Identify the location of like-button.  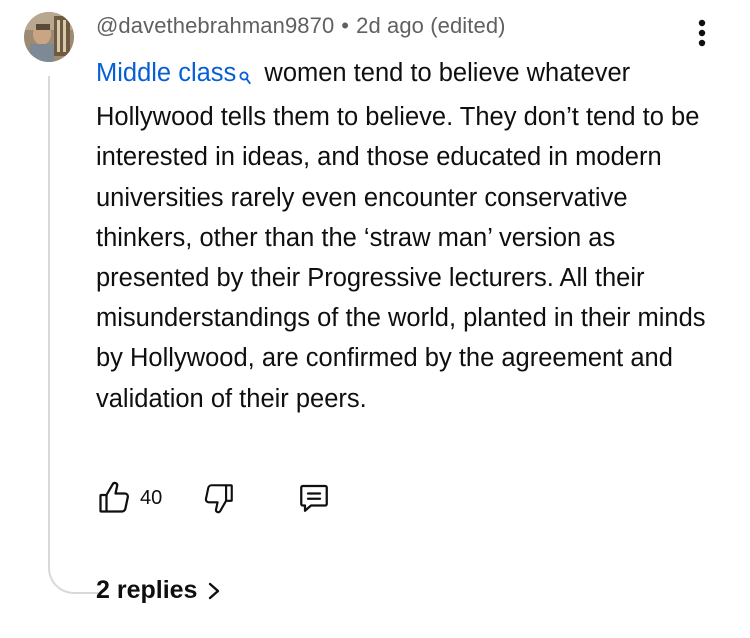
(114, 498).